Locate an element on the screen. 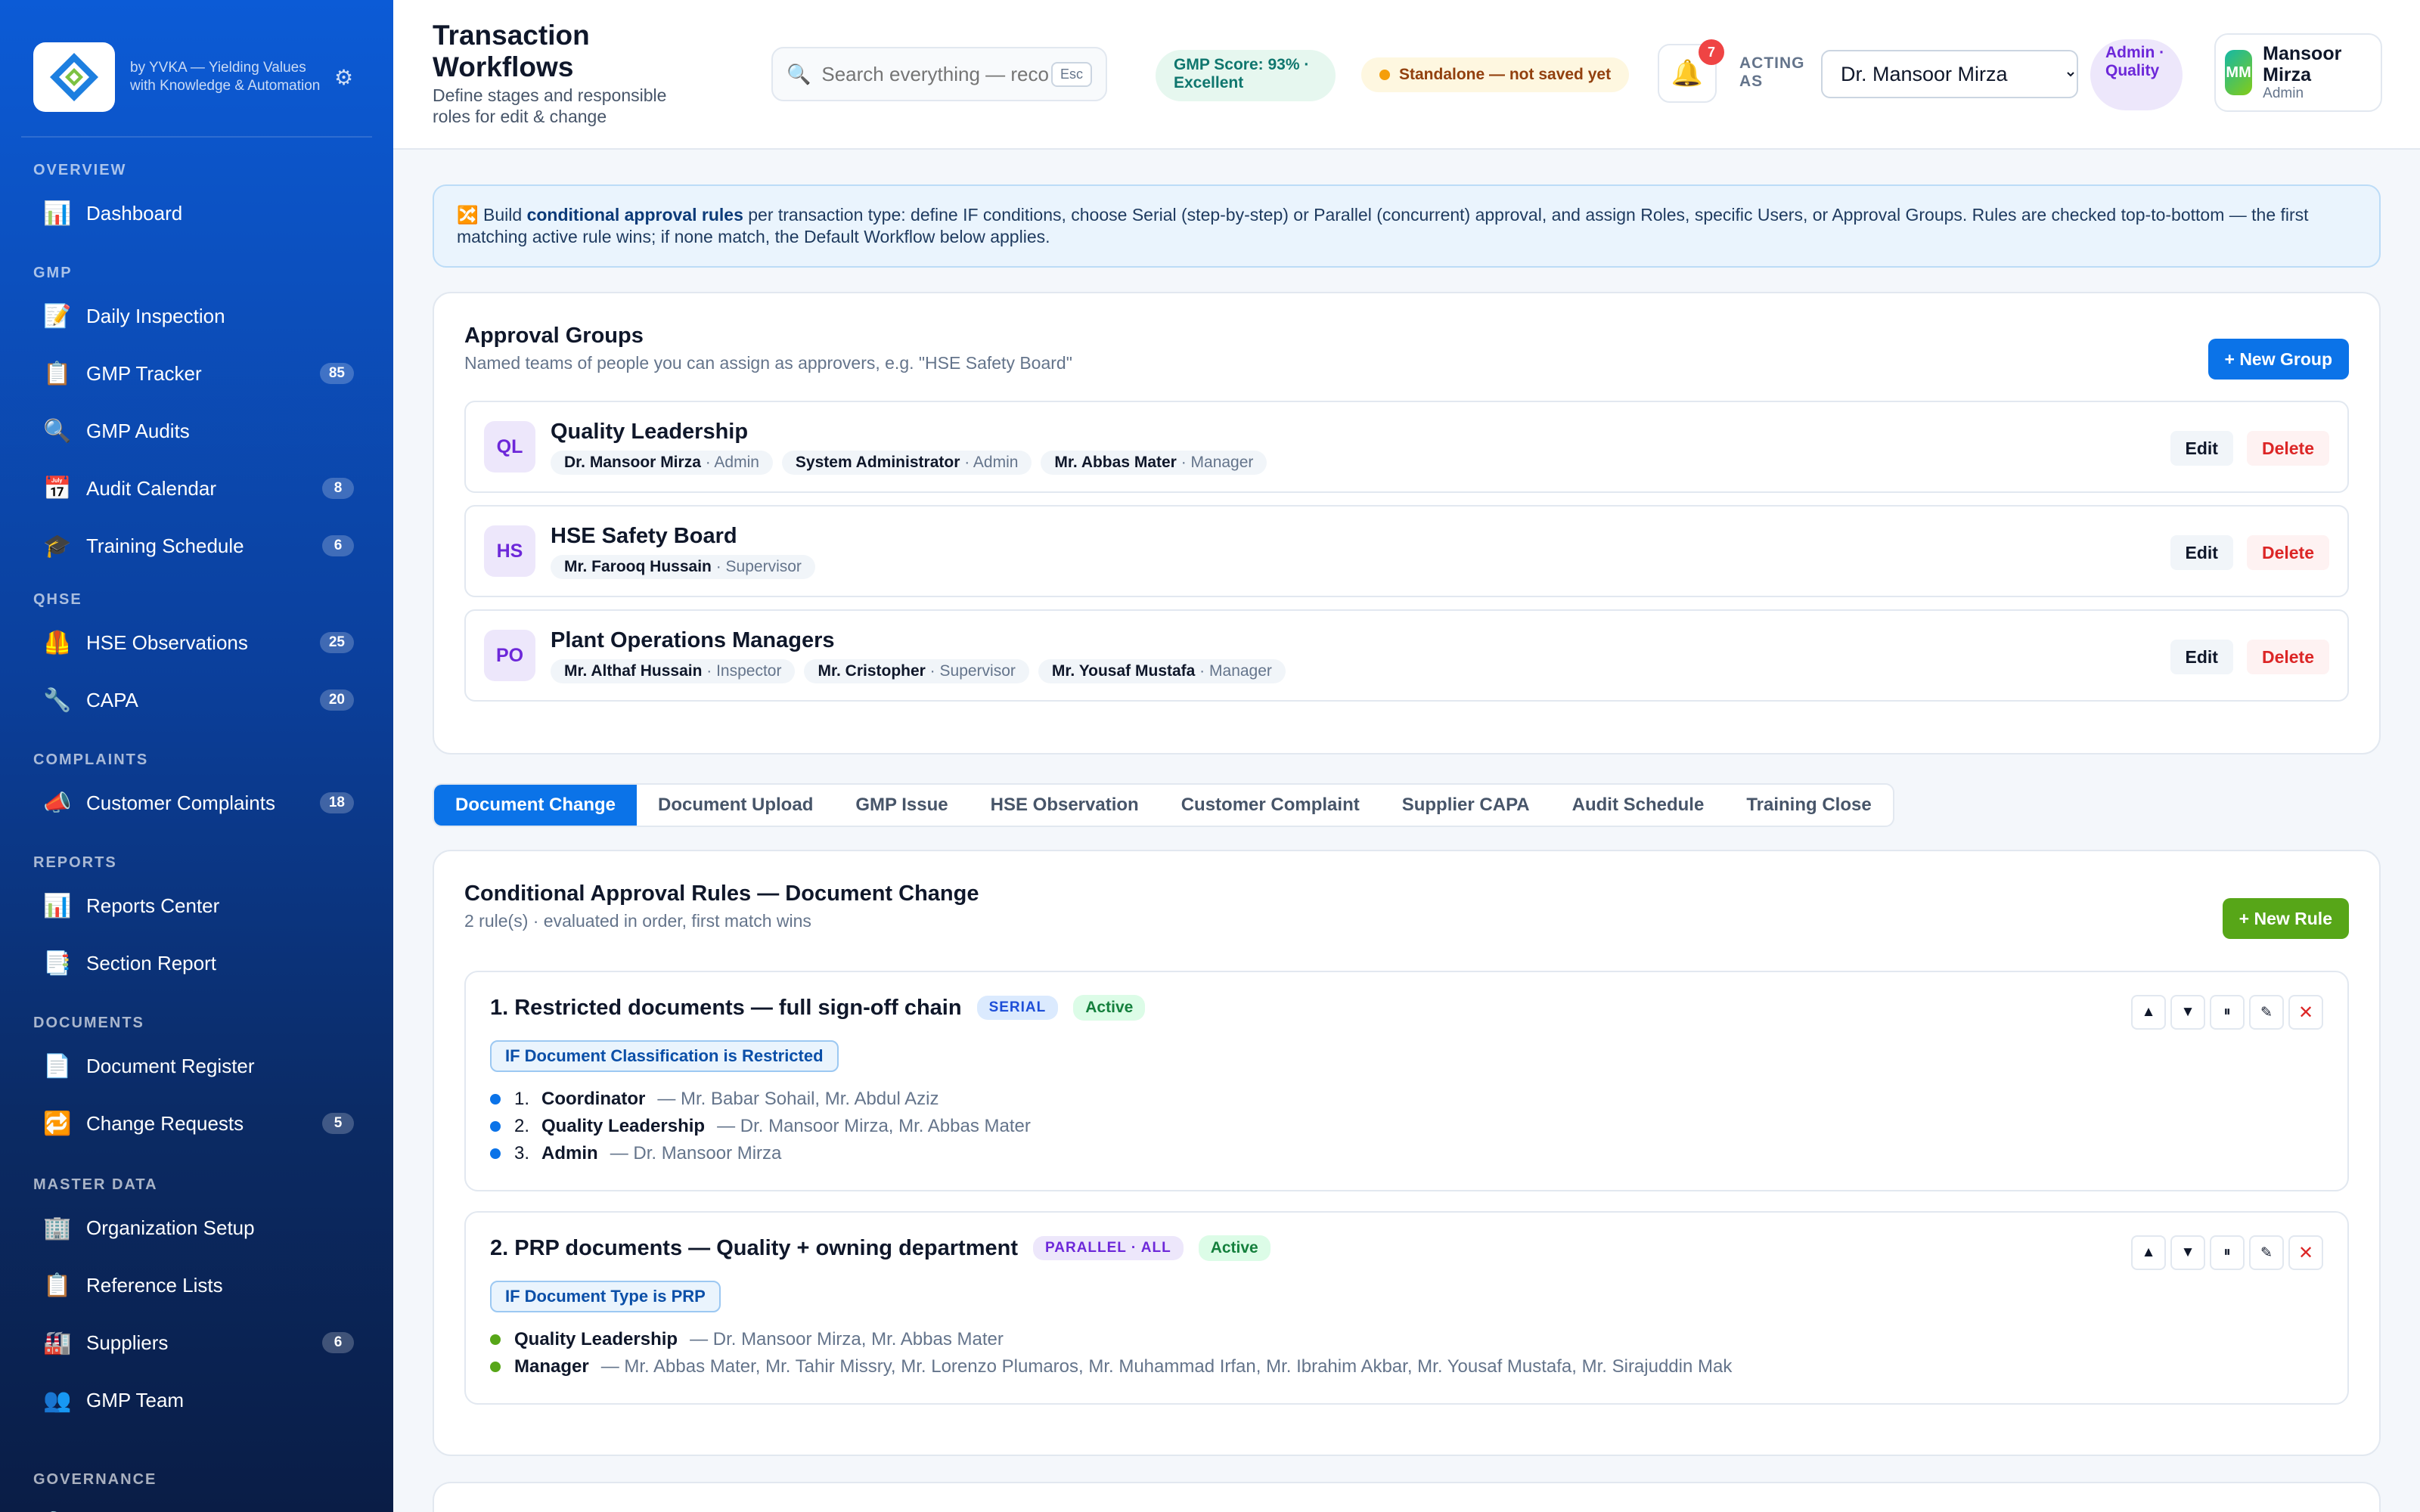 This screenshot has width=2420, height=1512. sidebar-item-organization-setup: 🏢 Organization Setup is located at coordinates (196, 1228).